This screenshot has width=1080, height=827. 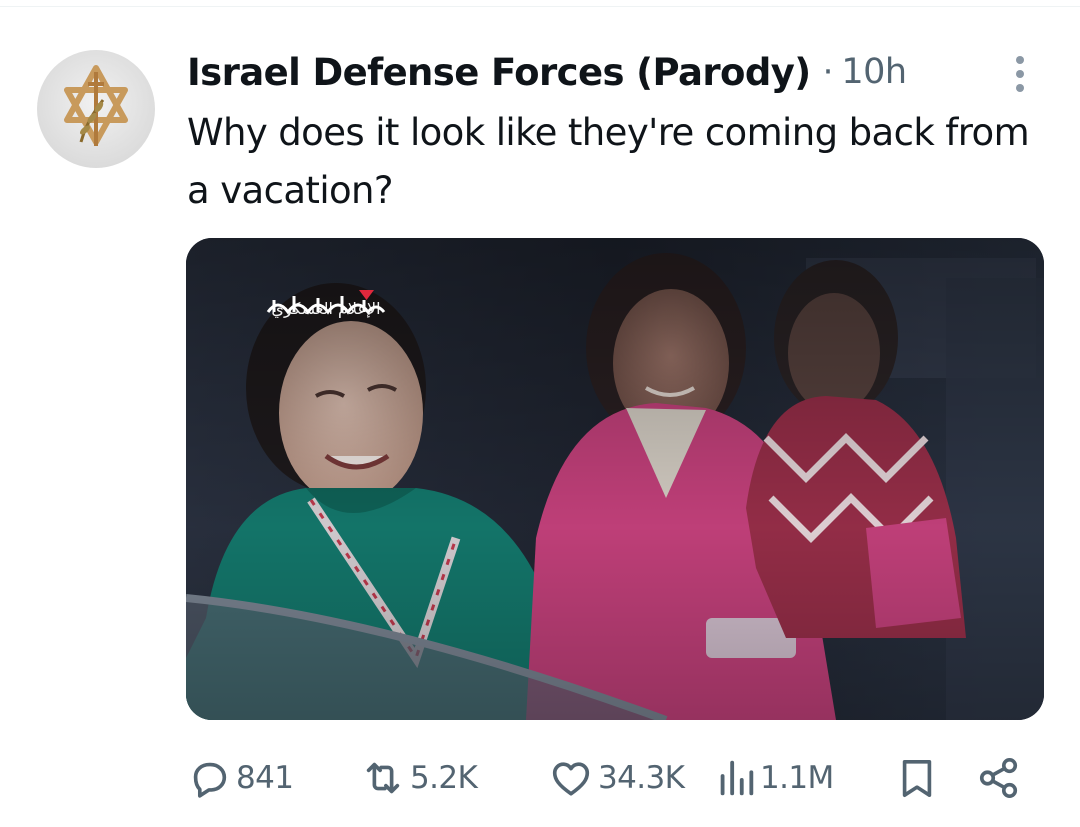 I want to click on bookmark-icon, so click(x=917, y=778).